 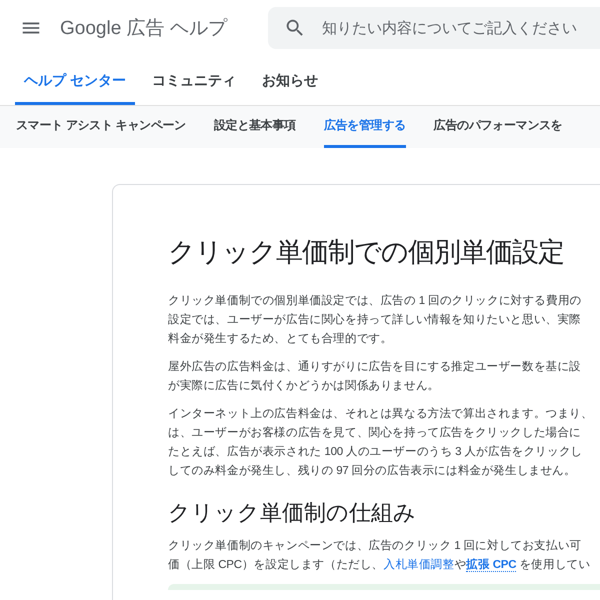 I want to click on section-heading: クリック単価制の仕組み, so click(x=292, y=513).